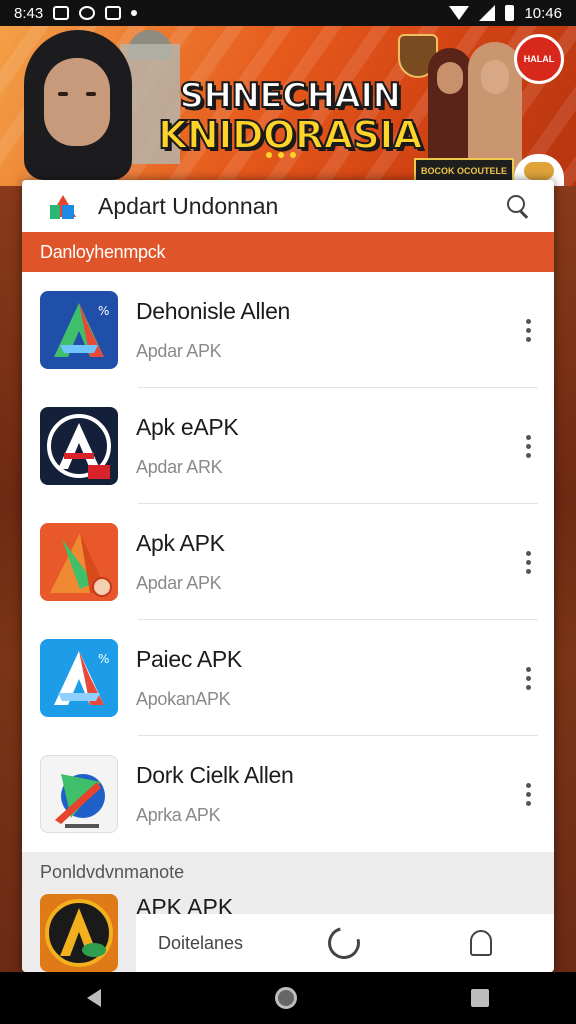  Describe the element at coordinates (134, 13) in the screenshot. I see `dot-icon` at that location.